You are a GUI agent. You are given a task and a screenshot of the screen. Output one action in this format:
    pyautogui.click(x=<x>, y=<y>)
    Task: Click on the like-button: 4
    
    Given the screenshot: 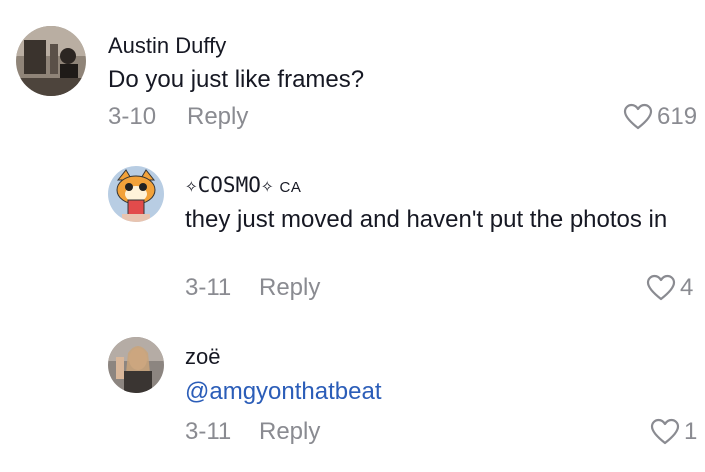 What is the action you would take?
    pyautogui.click(x=669, y=288)
    